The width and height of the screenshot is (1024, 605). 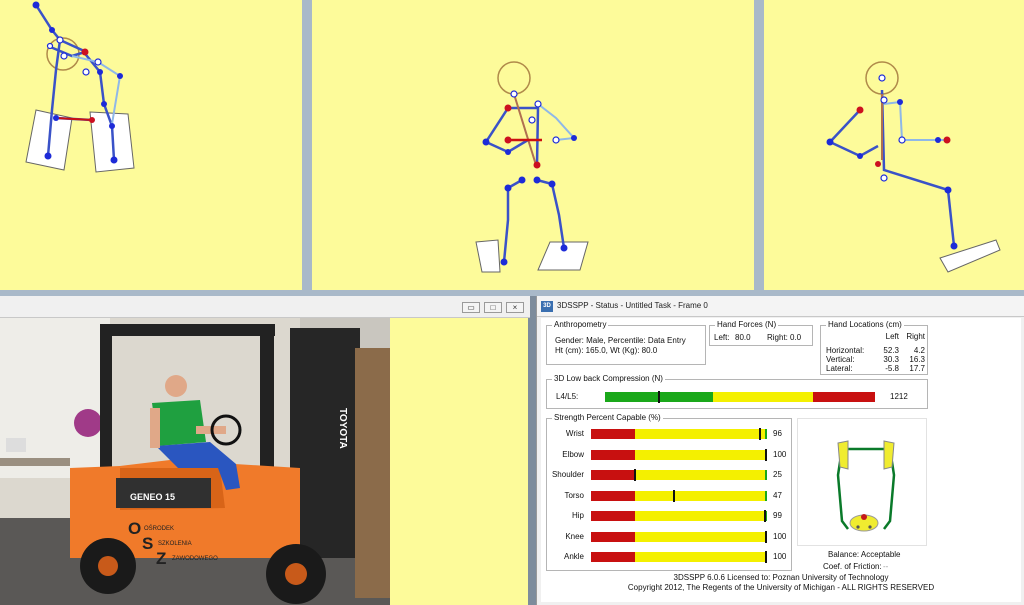 What do you see at coordinates (574, 536) in the screenshot?
I see `strength-row-label: Knee` at bounding box center [574, 536].